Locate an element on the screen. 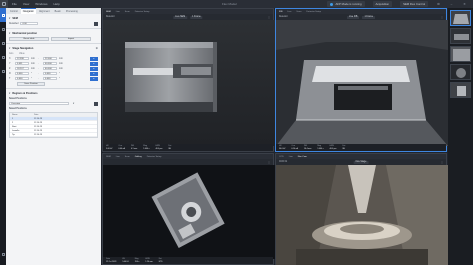 This screenshot has height=265, width=473. position-name: Lamella is located at coordinates (16, 130).